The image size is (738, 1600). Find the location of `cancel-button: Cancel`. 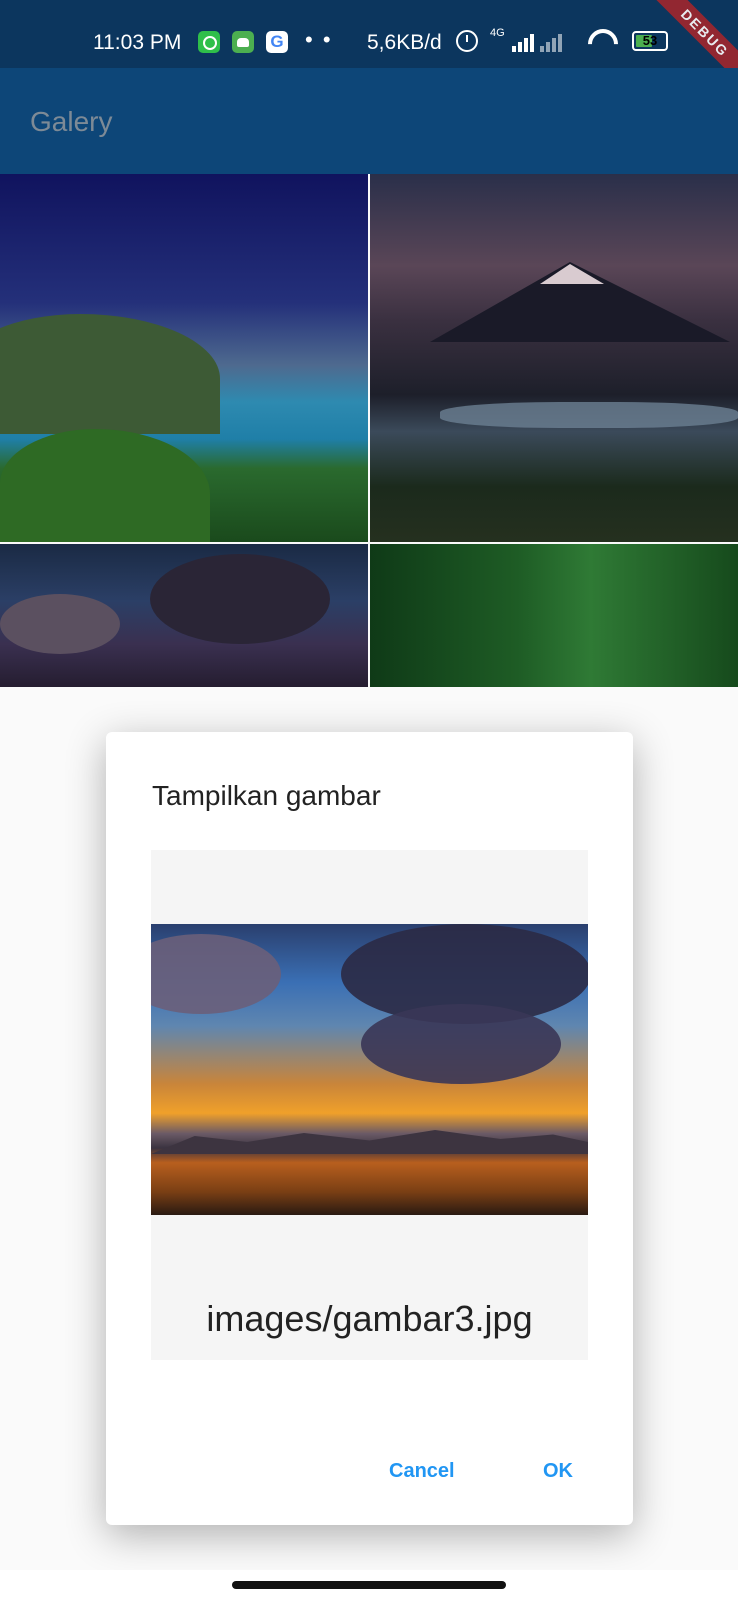

cancel-button: Cancel is located at coordinates (422, 1471).